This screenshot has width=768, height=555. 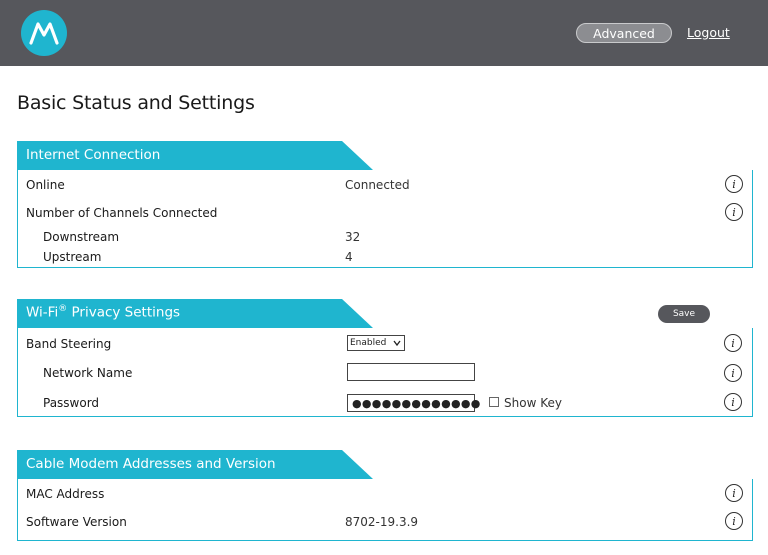 I want to click on upstream-value: 4, so click(x=349, y=257).